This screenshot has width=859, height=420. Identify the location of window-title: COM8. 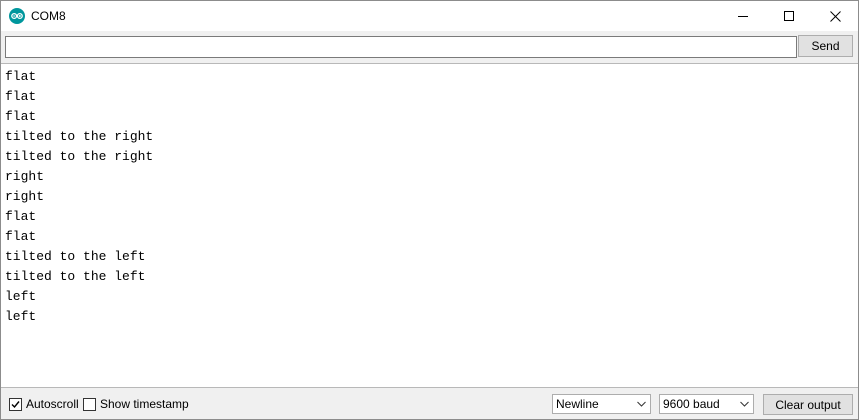
(48, 16).